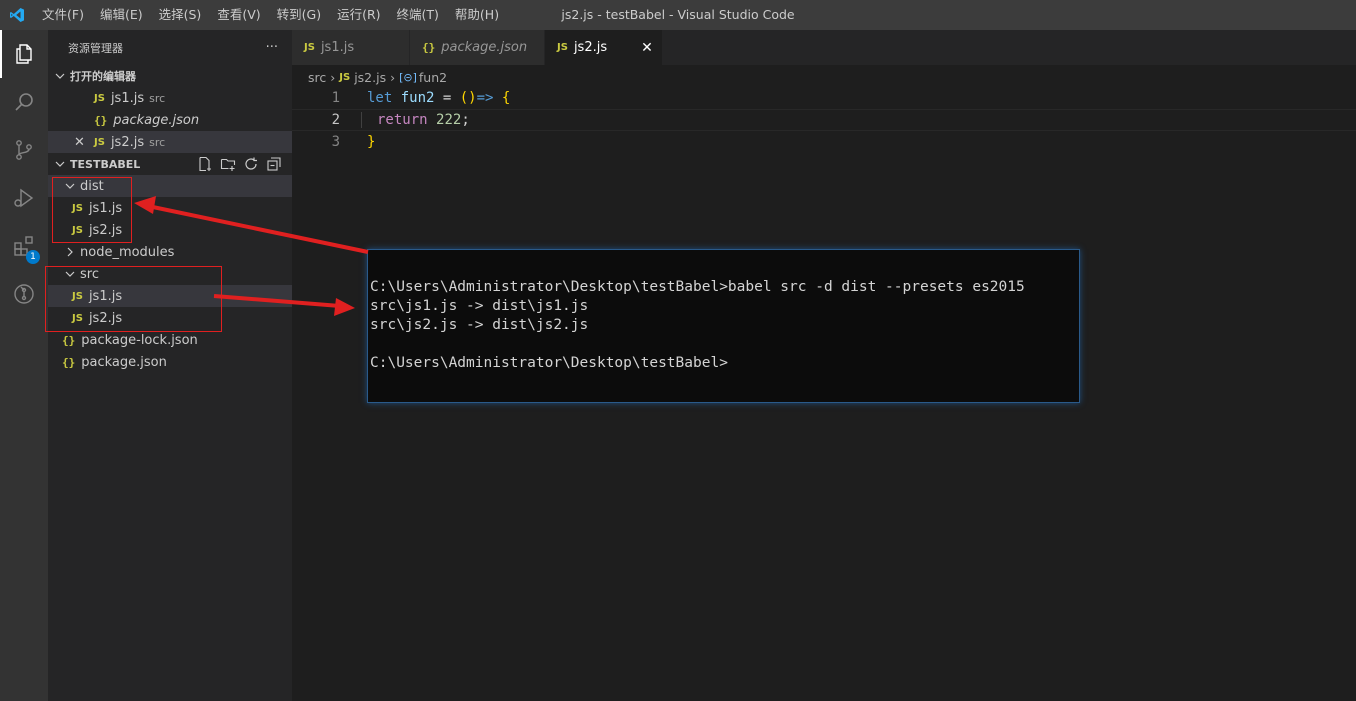  I want to click on code-editor: 1 let fun2 = ()=> { 2 return 222; 3 }, so click(824, 120).